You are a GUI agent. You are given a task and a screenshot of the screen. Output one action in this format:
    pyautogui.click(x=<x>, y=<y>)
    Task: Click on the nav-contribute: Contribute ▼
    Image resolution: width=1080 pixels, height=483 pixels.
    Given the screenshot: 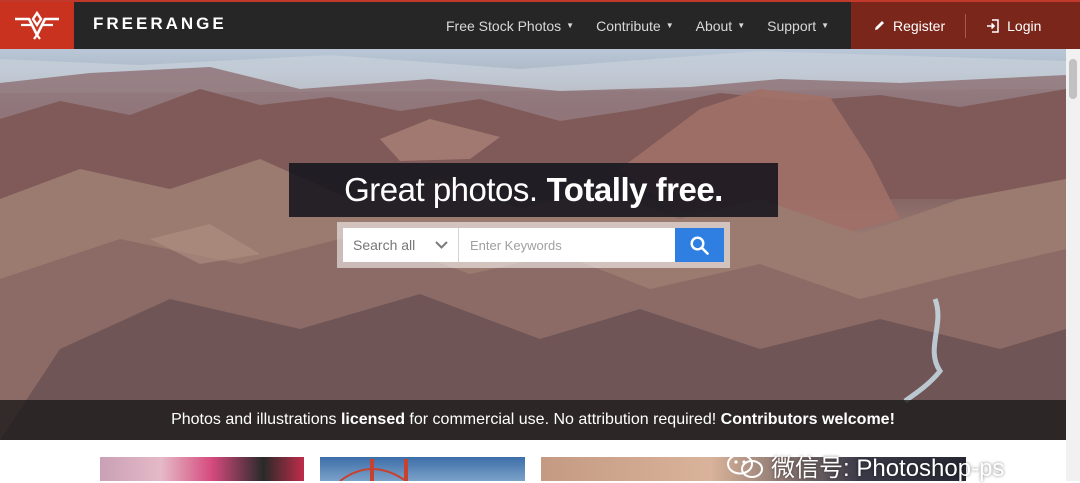 What is the action you would take?
    pyautogui.click(x=635, y=26)
    